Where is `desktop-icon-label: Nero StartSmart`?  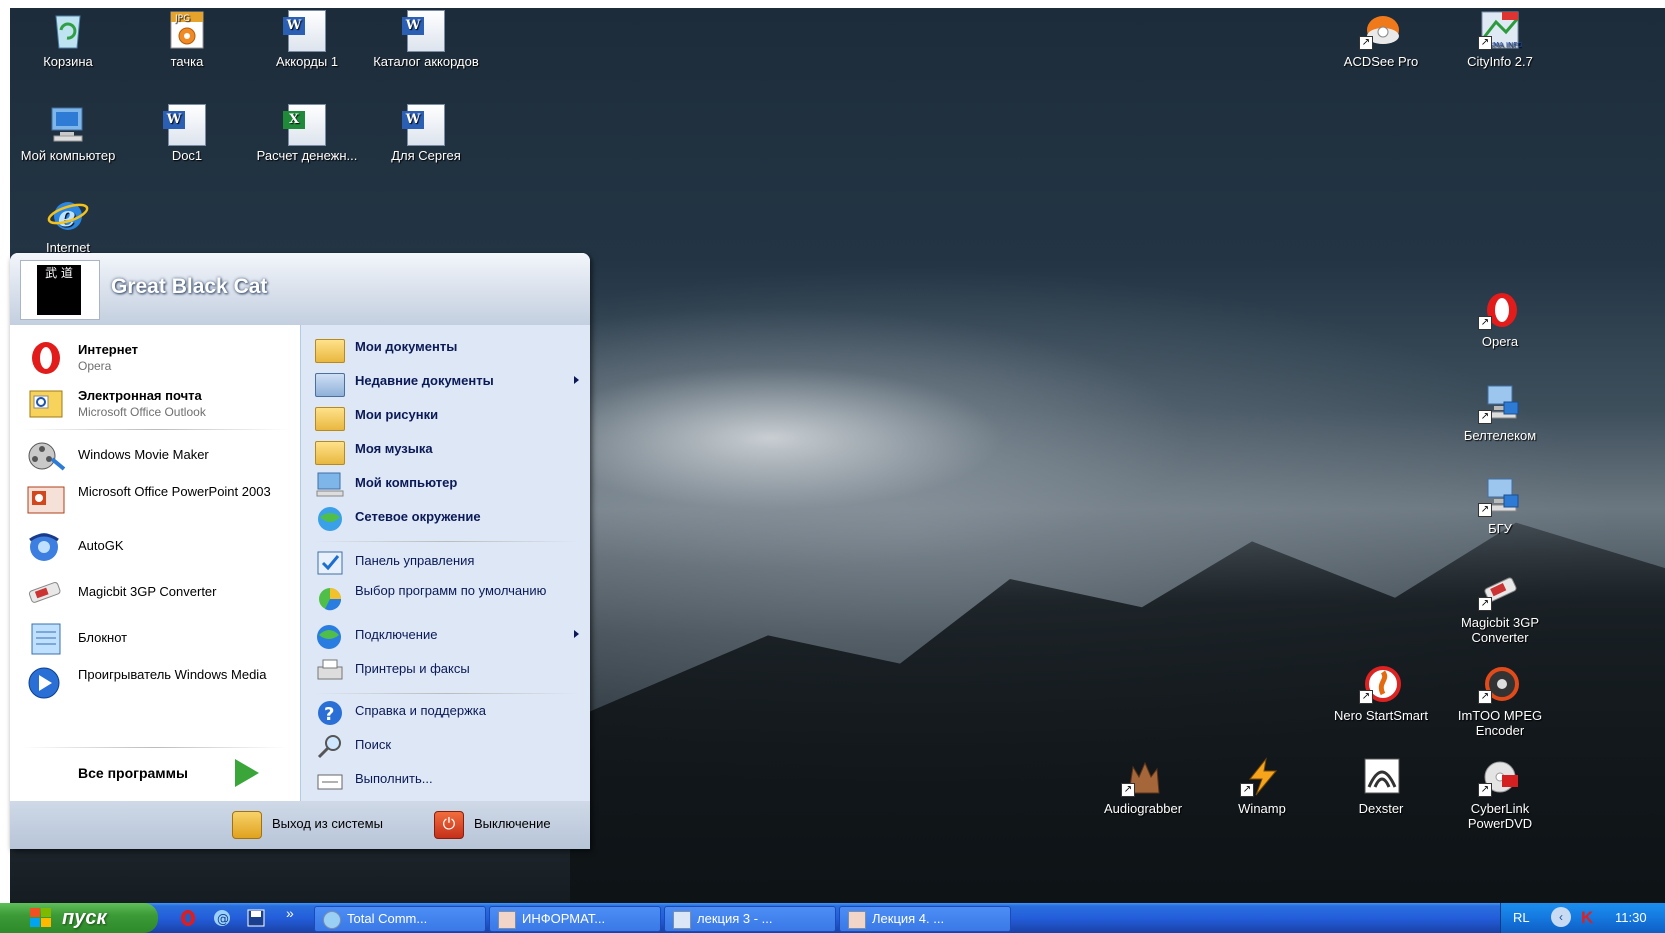 desktop-icon-label: Nero StartSmart is located at coordinates (1381, 715).